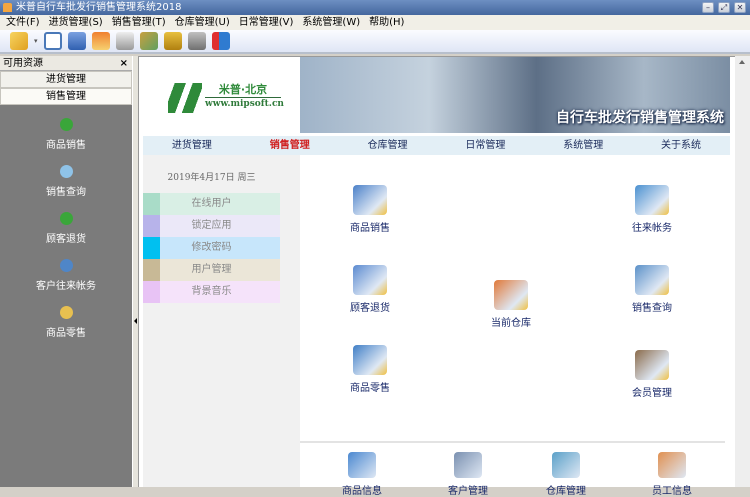 Image resolution: width=750 pixels, height=497 pixels. I want to click on app-shortcut: 往来帐务, so click(652, 209).